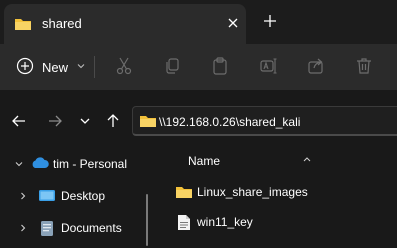 The image size is (397, 248). What do you see at coordinates (125, 24) in the screenshot?
I see `tab-shared: shared` at bounding box center [125, 24].